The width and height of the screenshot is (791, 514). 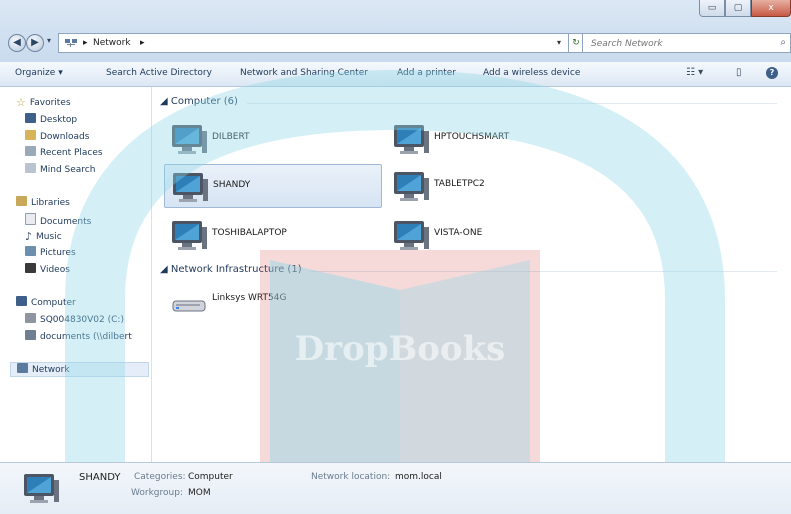 I want to click on details-categories-label: Categories:, so click(x=160, y=477).